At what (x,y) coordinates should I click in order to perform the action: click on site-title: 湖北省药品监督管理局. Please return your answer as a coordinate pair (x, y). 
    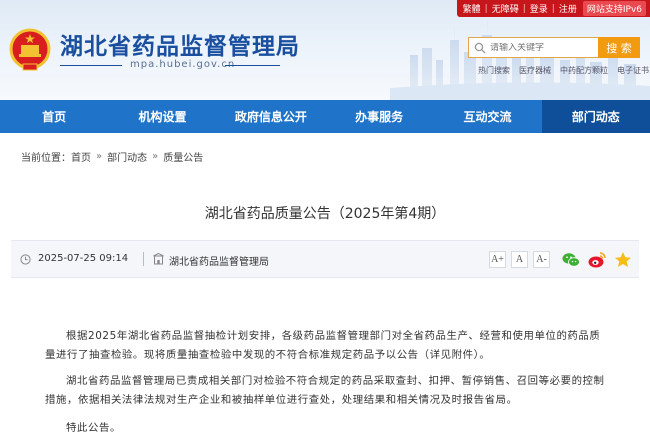
    Looking at the image, I should click on (180, 44).